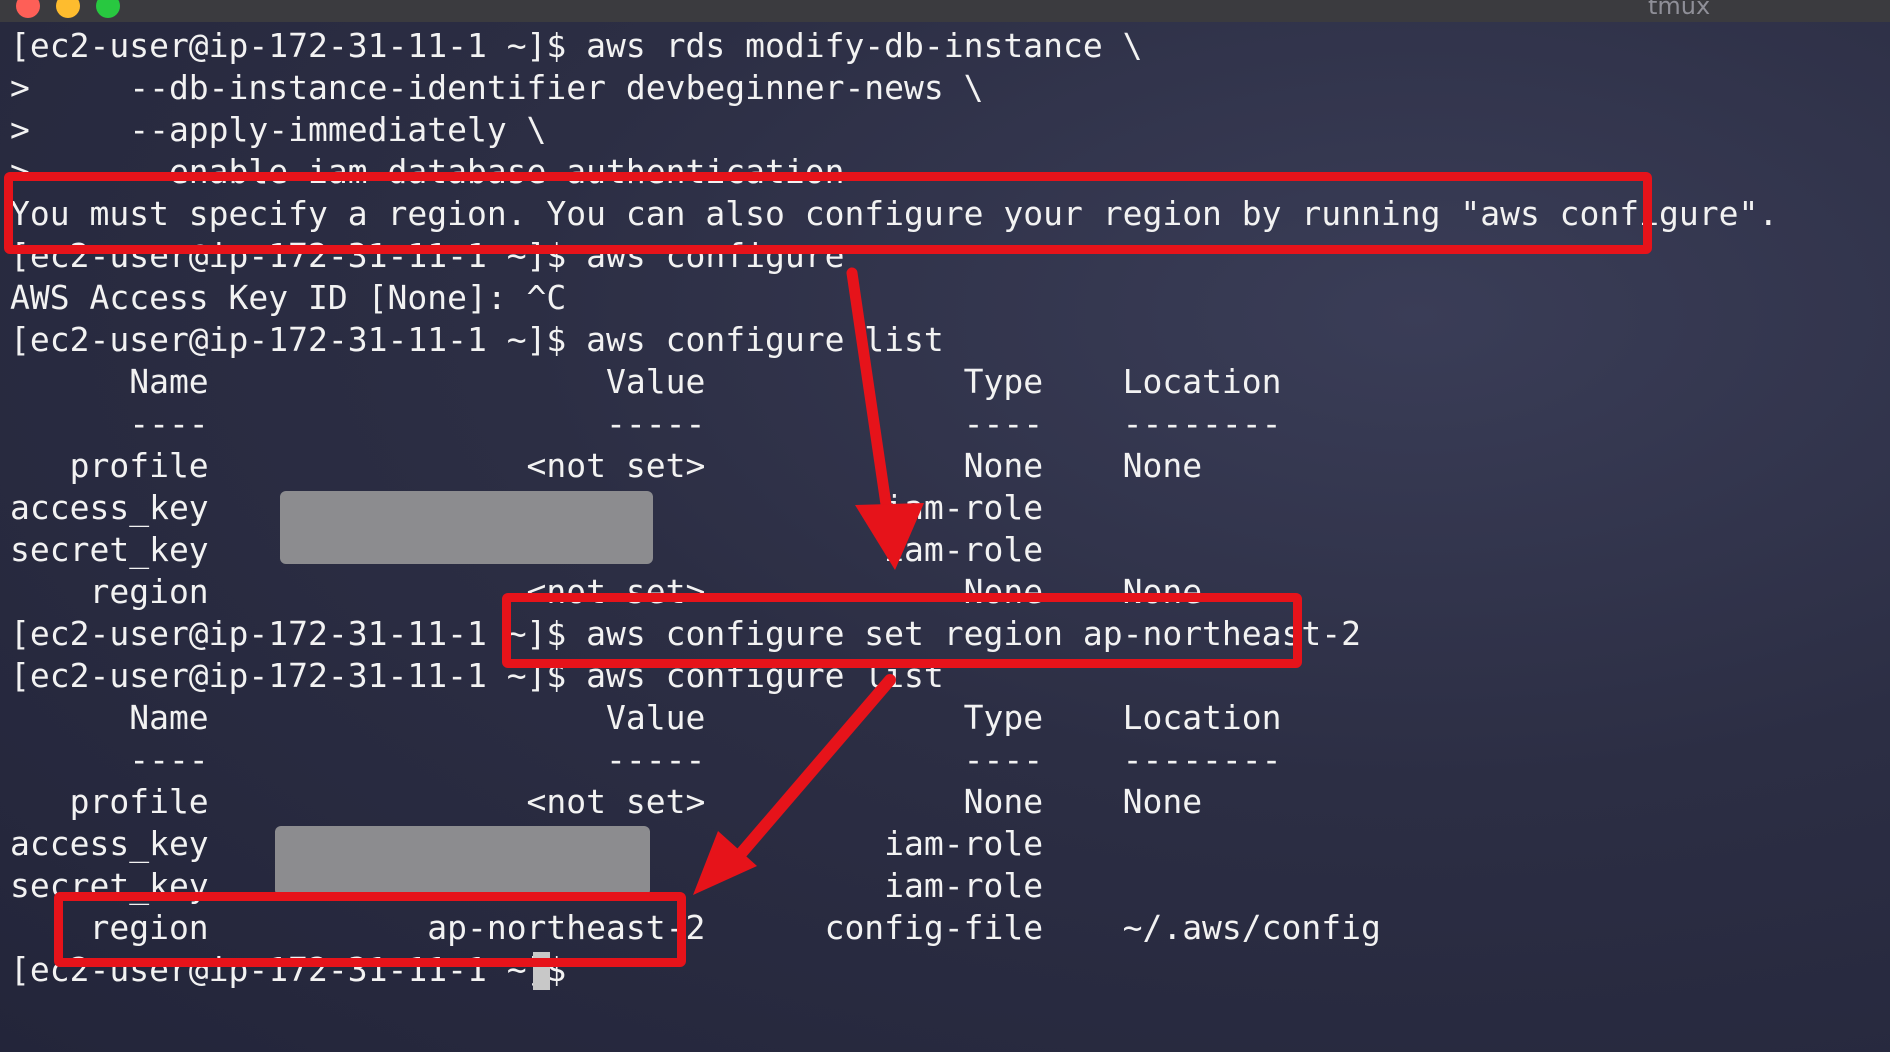 This screenshot has width=1890, height=1052. What do you see at coordinates (902, 630) in the screenshot?
I see `command-highlight-box` at bounding box center [902, 630].